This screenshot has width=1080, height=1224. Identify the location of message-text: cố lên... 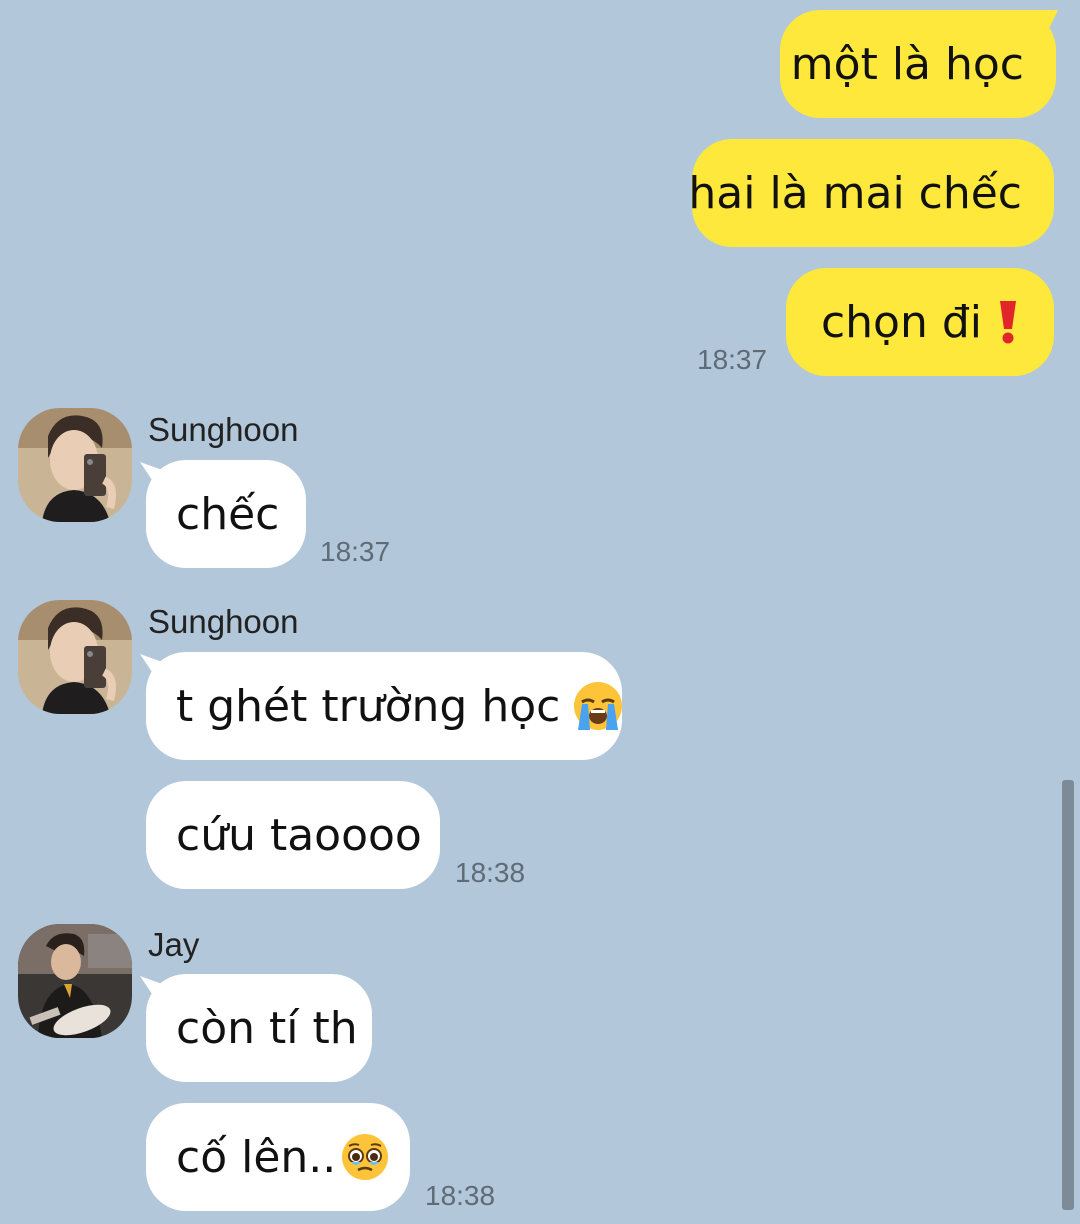
(256, 1157).